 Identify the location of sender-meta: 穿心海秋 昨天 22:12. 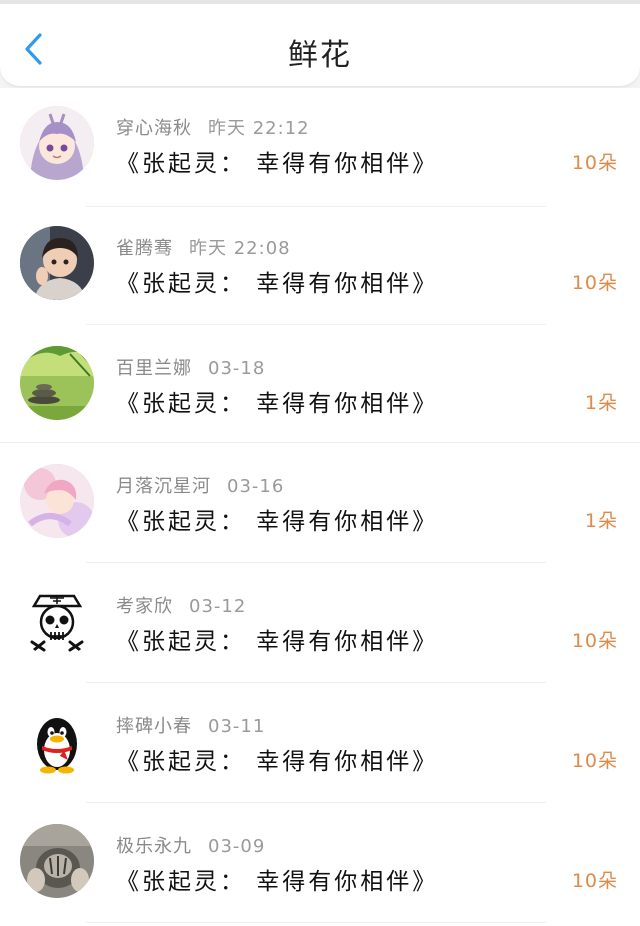
(213, 127).